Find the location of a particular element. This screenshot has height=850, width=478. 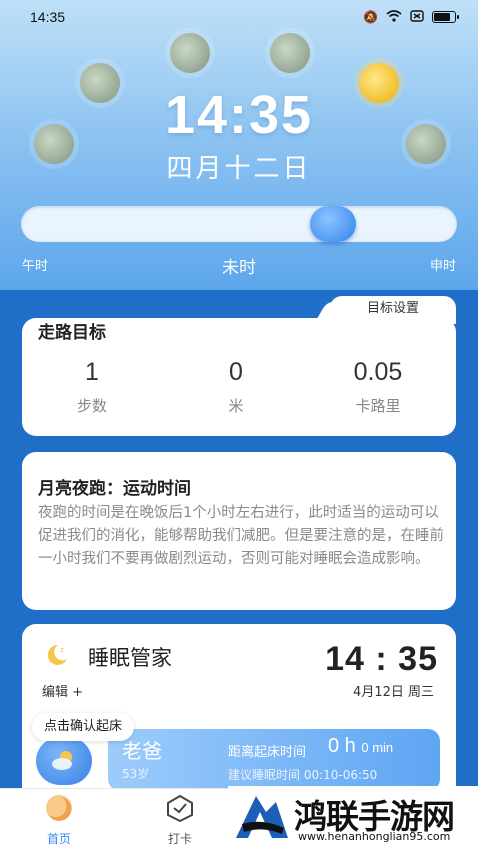

watermark: 鸿联手游网 www.henanhonglian95.com is located at coordinates (353, 818).